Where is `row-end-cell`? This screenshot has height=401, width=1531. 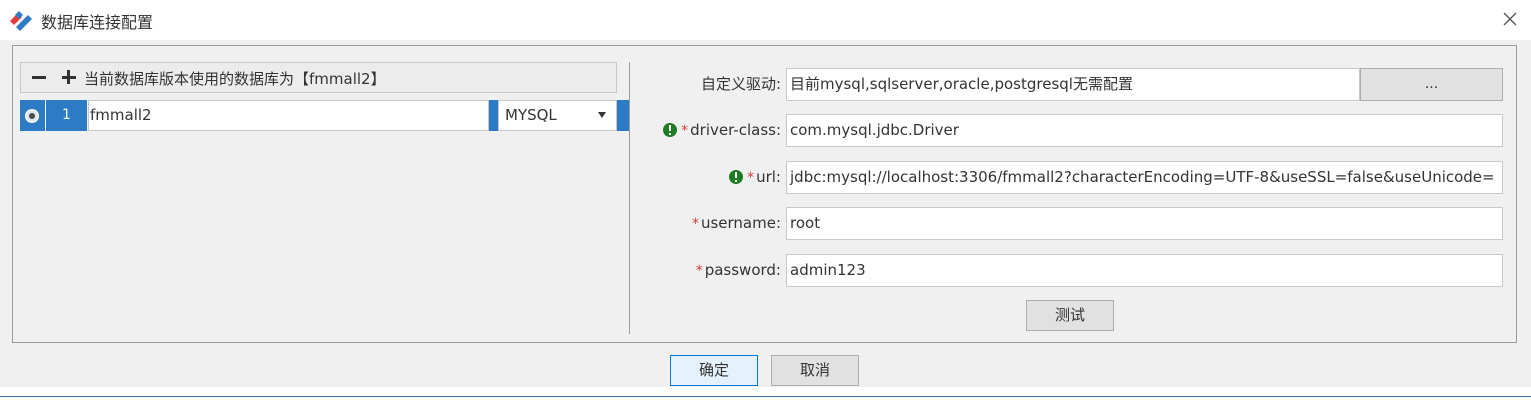
row-end-cell is located at coordinates (623, 115).